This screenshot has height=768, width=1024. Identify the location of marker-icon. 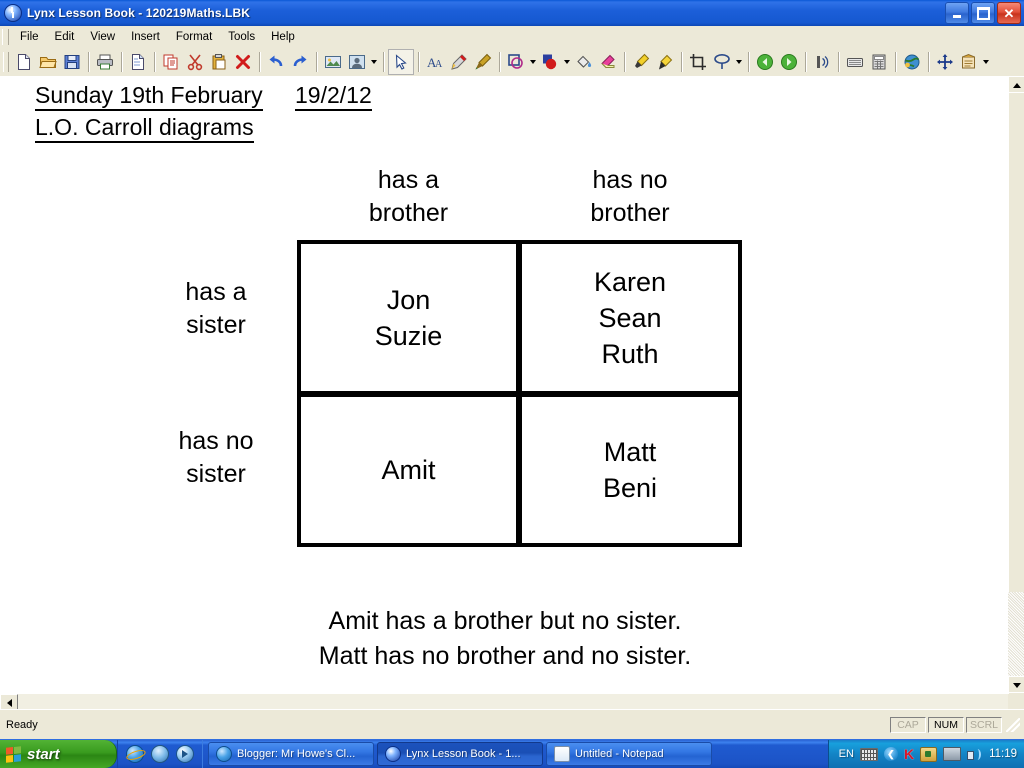
(665, 62).